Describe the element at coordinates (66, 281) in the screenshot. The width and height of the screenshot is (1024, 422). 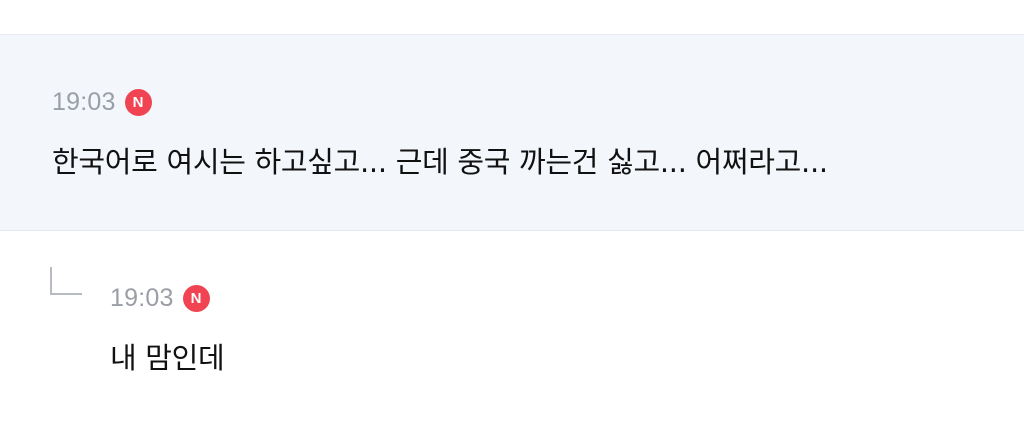
I see `reply-arrow-icon` at that location.